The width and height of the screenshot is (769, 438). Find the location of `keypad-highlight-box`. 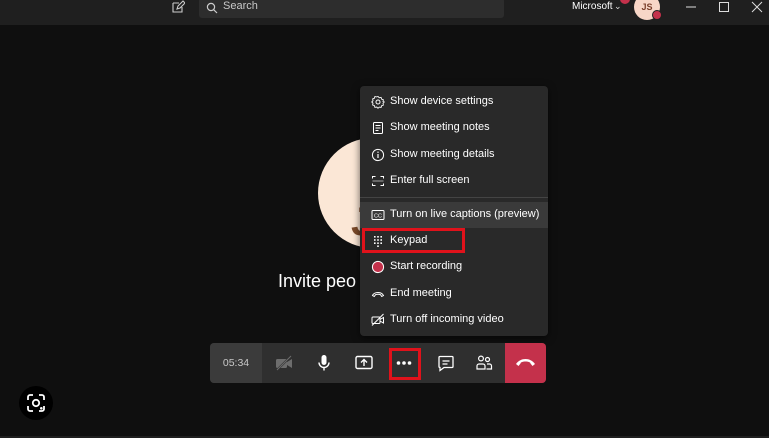

keypad-highlight-box is located at coordinates (413, 240).